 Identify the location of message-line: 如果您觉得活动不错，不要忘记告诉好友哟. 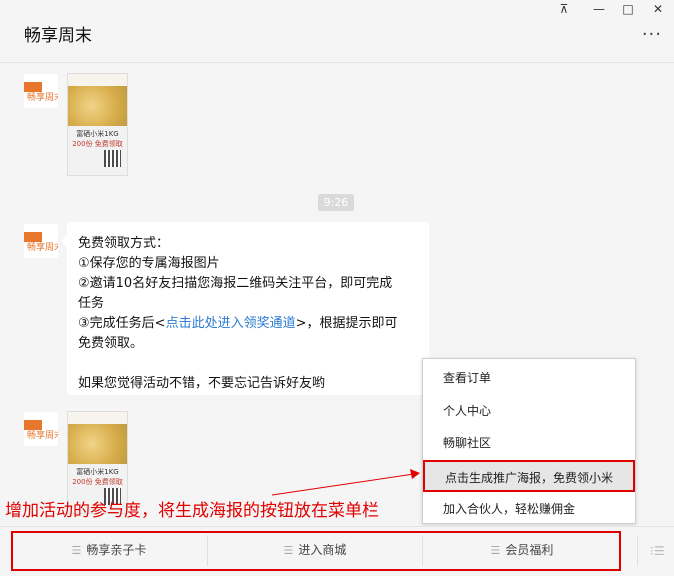
(202, 383).